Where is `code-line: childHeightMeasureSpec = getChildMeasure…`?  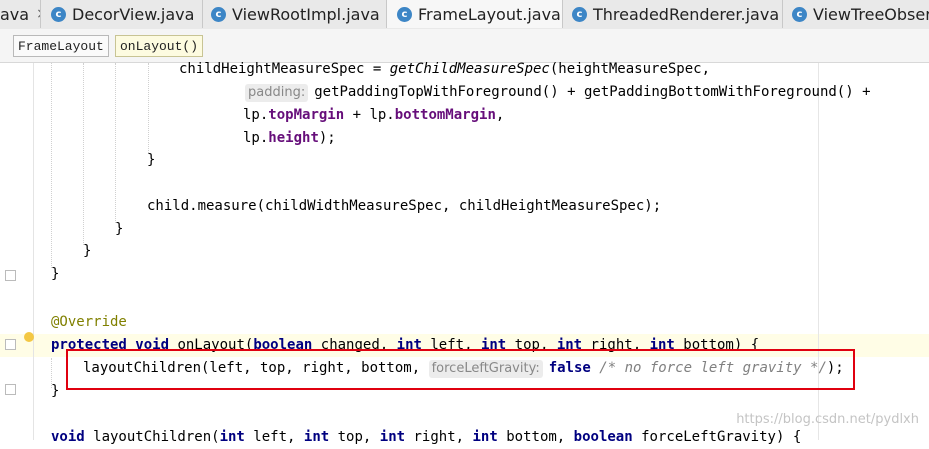
code-line: childHeightMeasureSpec = getChildMeasure… is located at coordinates (444, 69).